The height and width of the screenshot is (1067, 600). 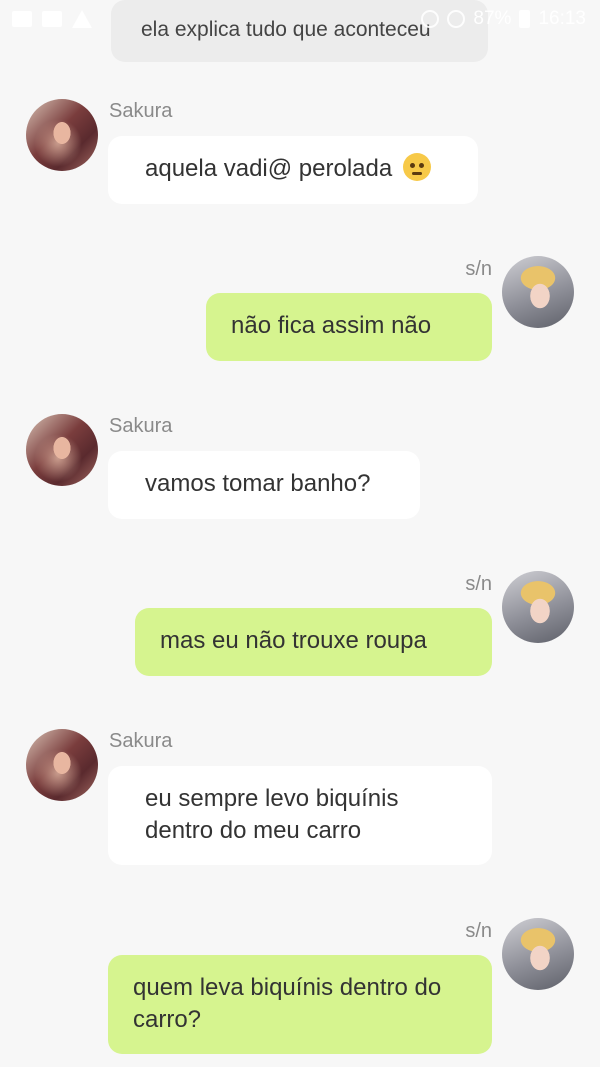 What do you see at coordinates (416, 167) in the screenshot?
I see `angry-face-icon` at bounding box center [416, 167].